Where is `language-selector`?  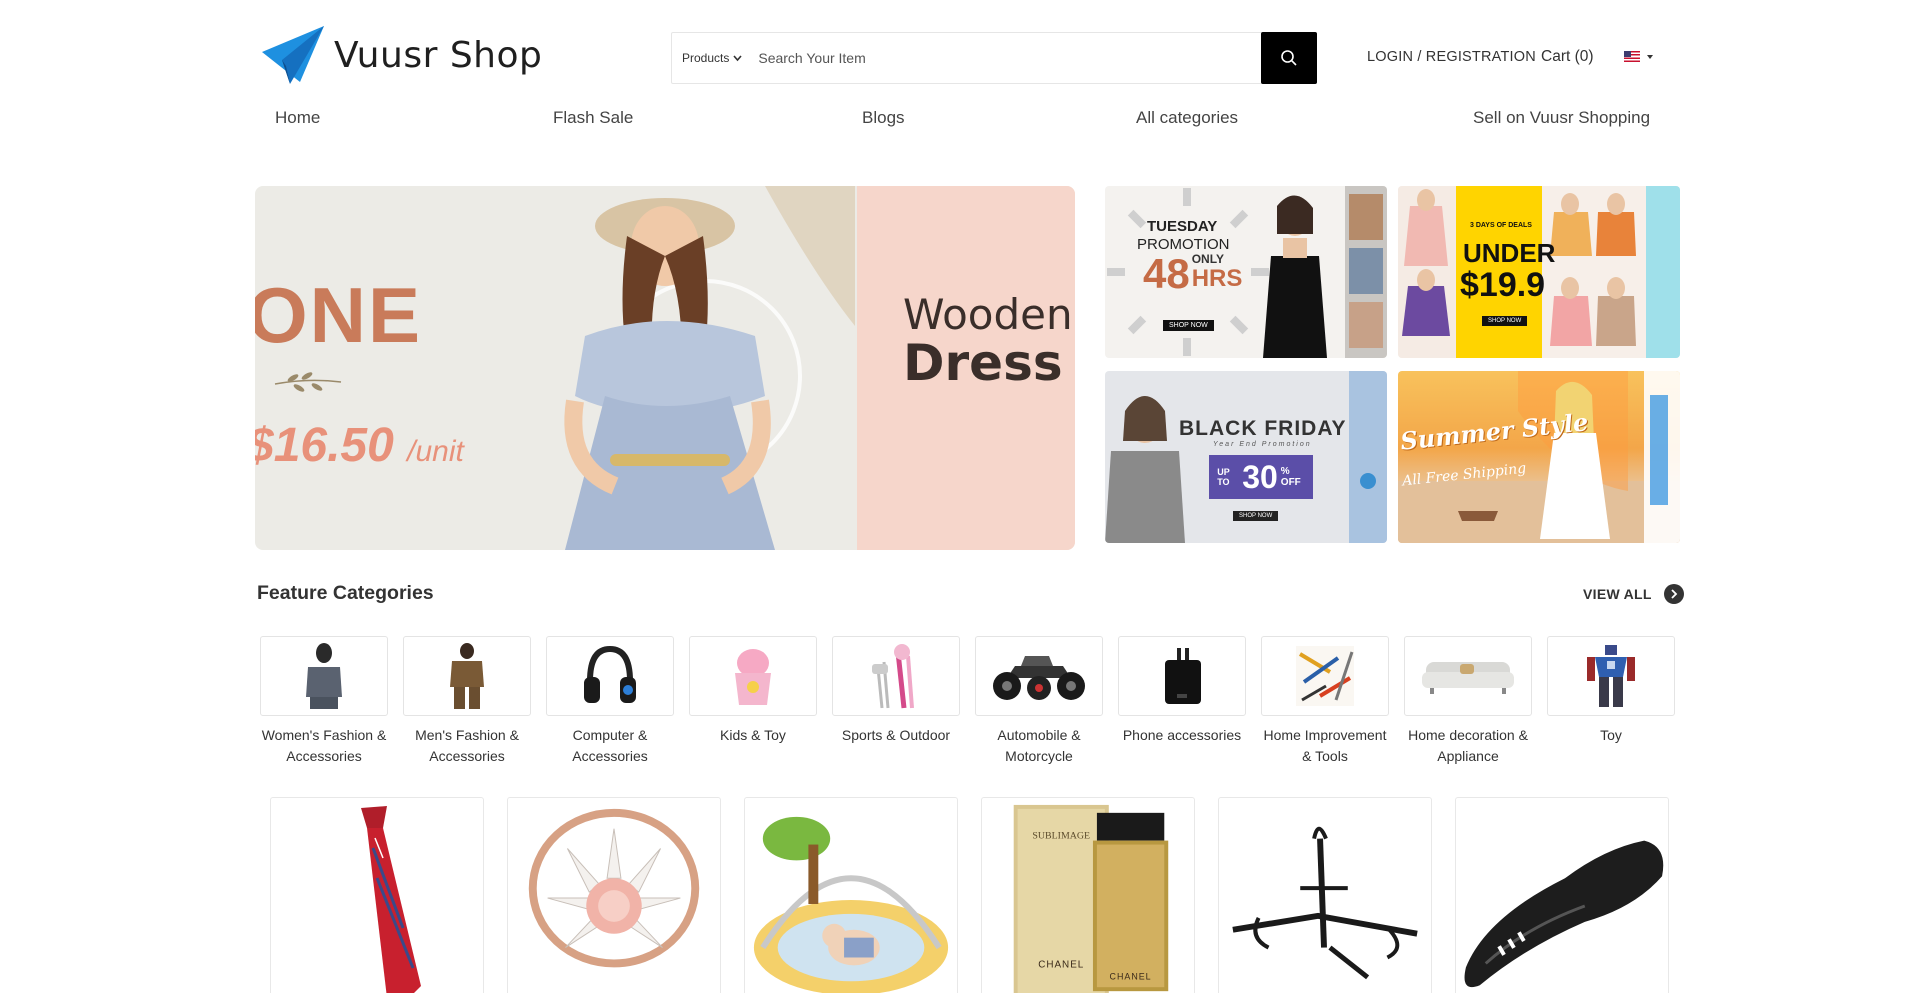 language-selector is located at coordinates (1638, 56).